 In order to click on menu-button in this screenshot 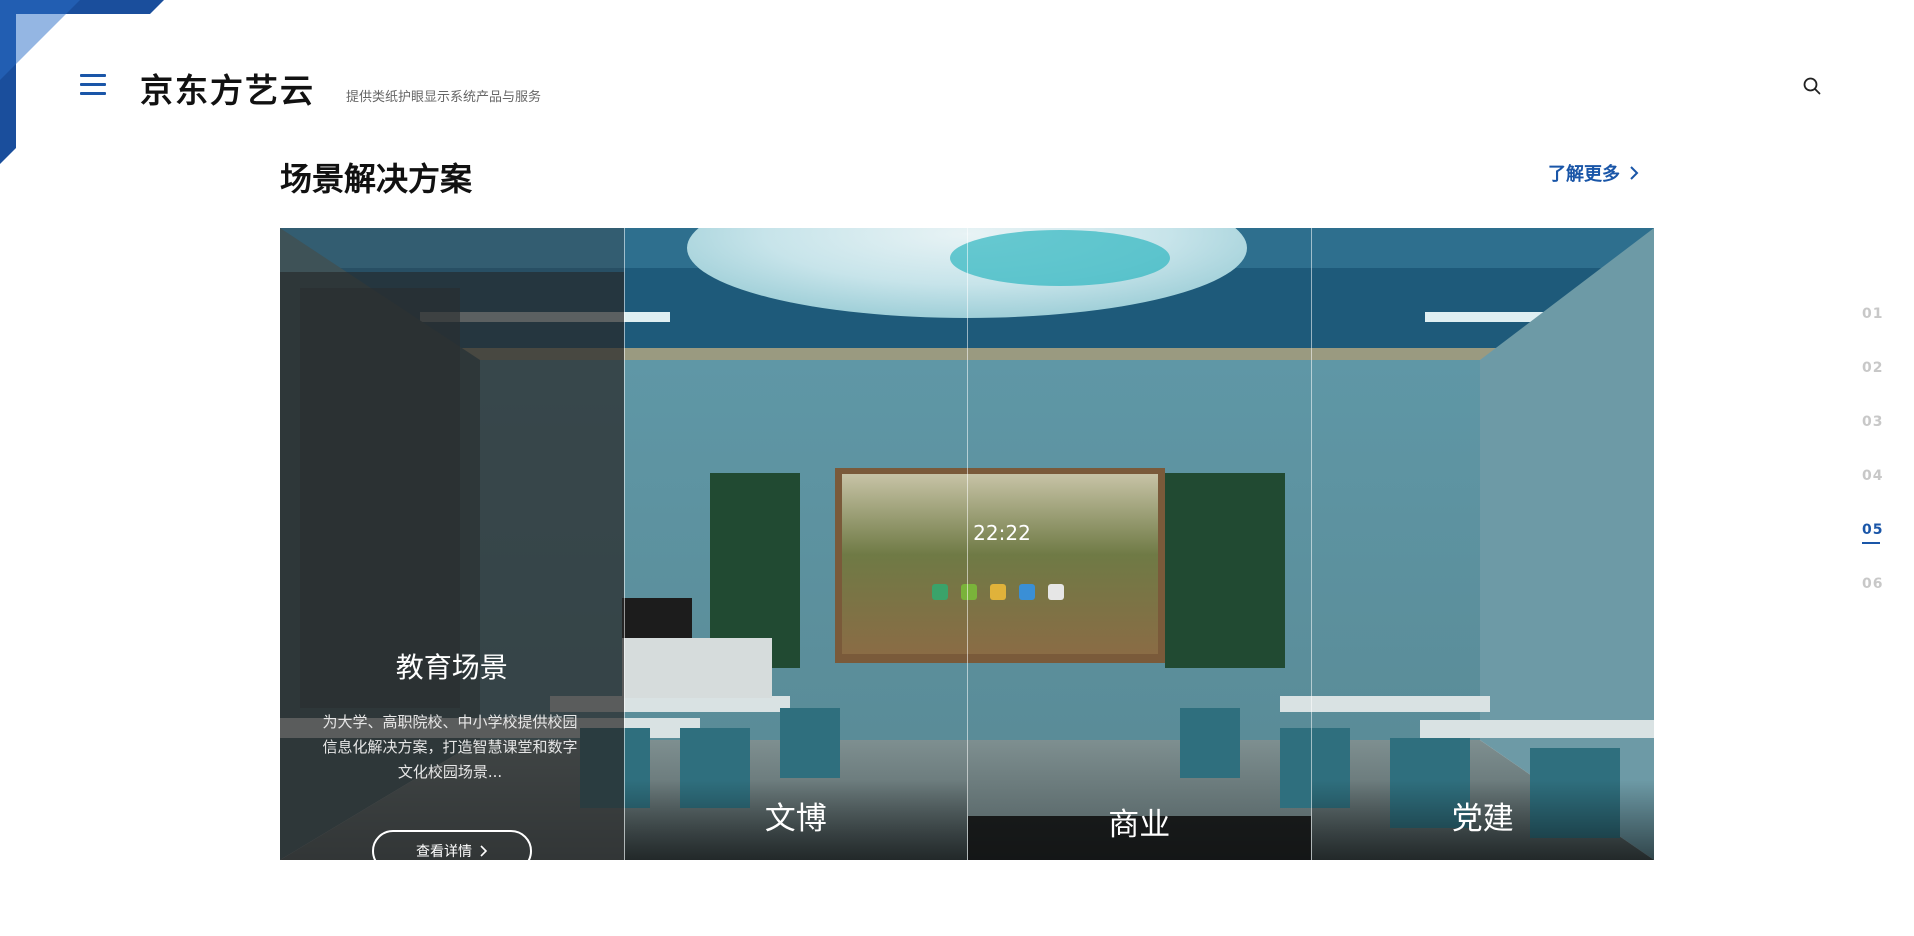, I will do `click(94, 85)`.